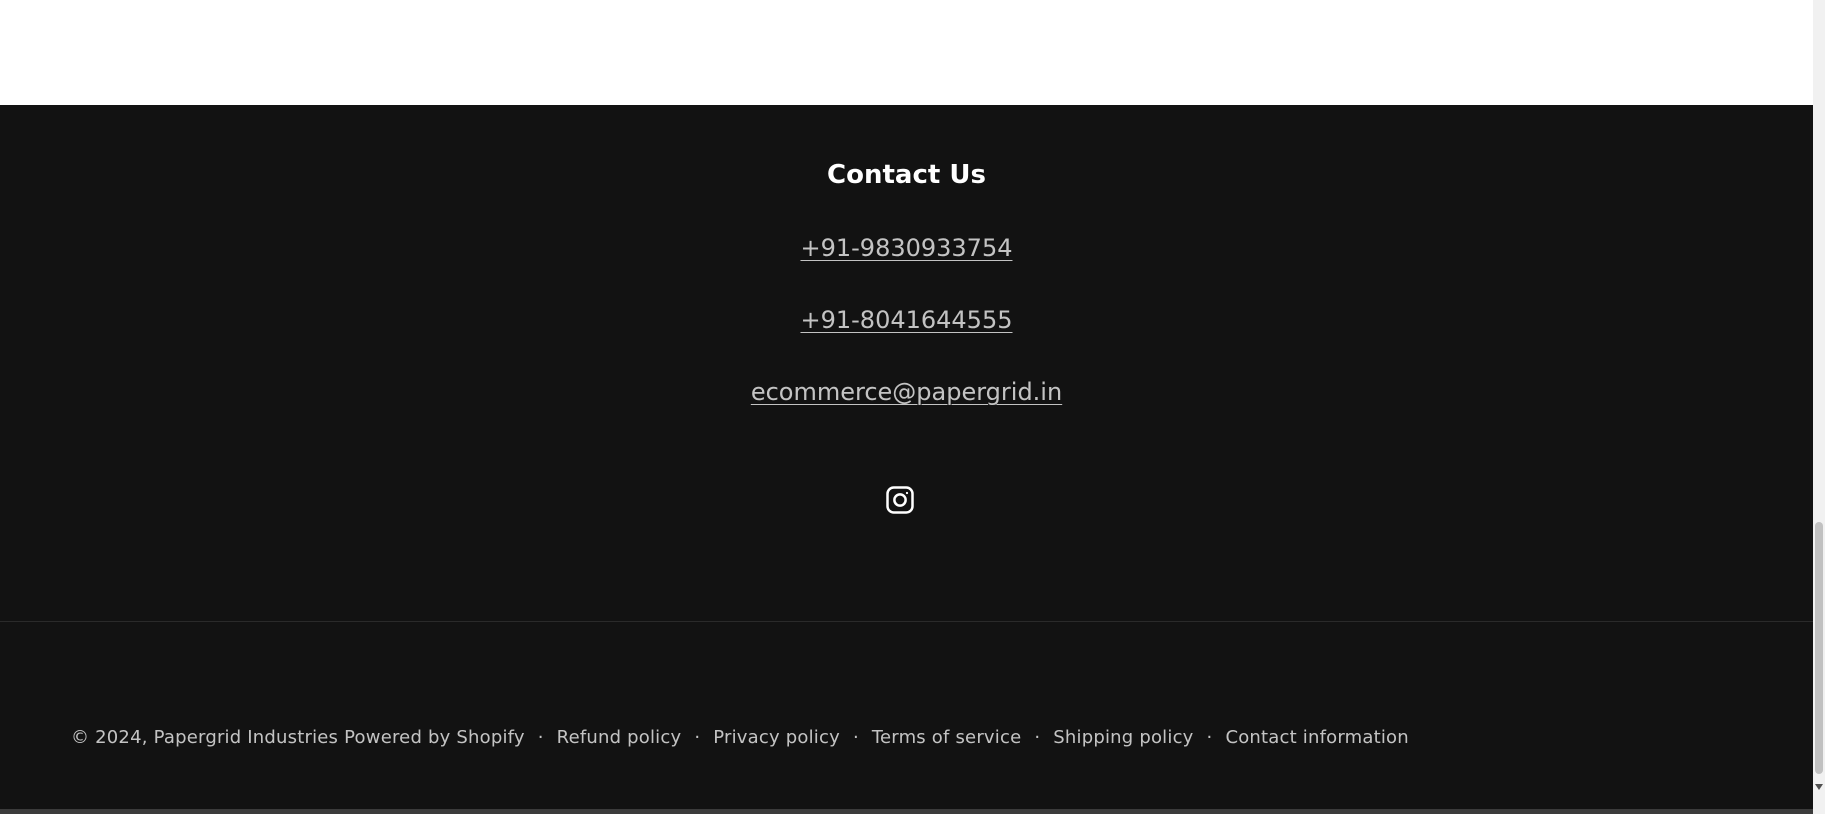 The image size is (1825, 814). Describe the element at coordinates (434, 737) in the screenshot. I see `powered-by-shopify-link: Powered by Shopify` at that location.